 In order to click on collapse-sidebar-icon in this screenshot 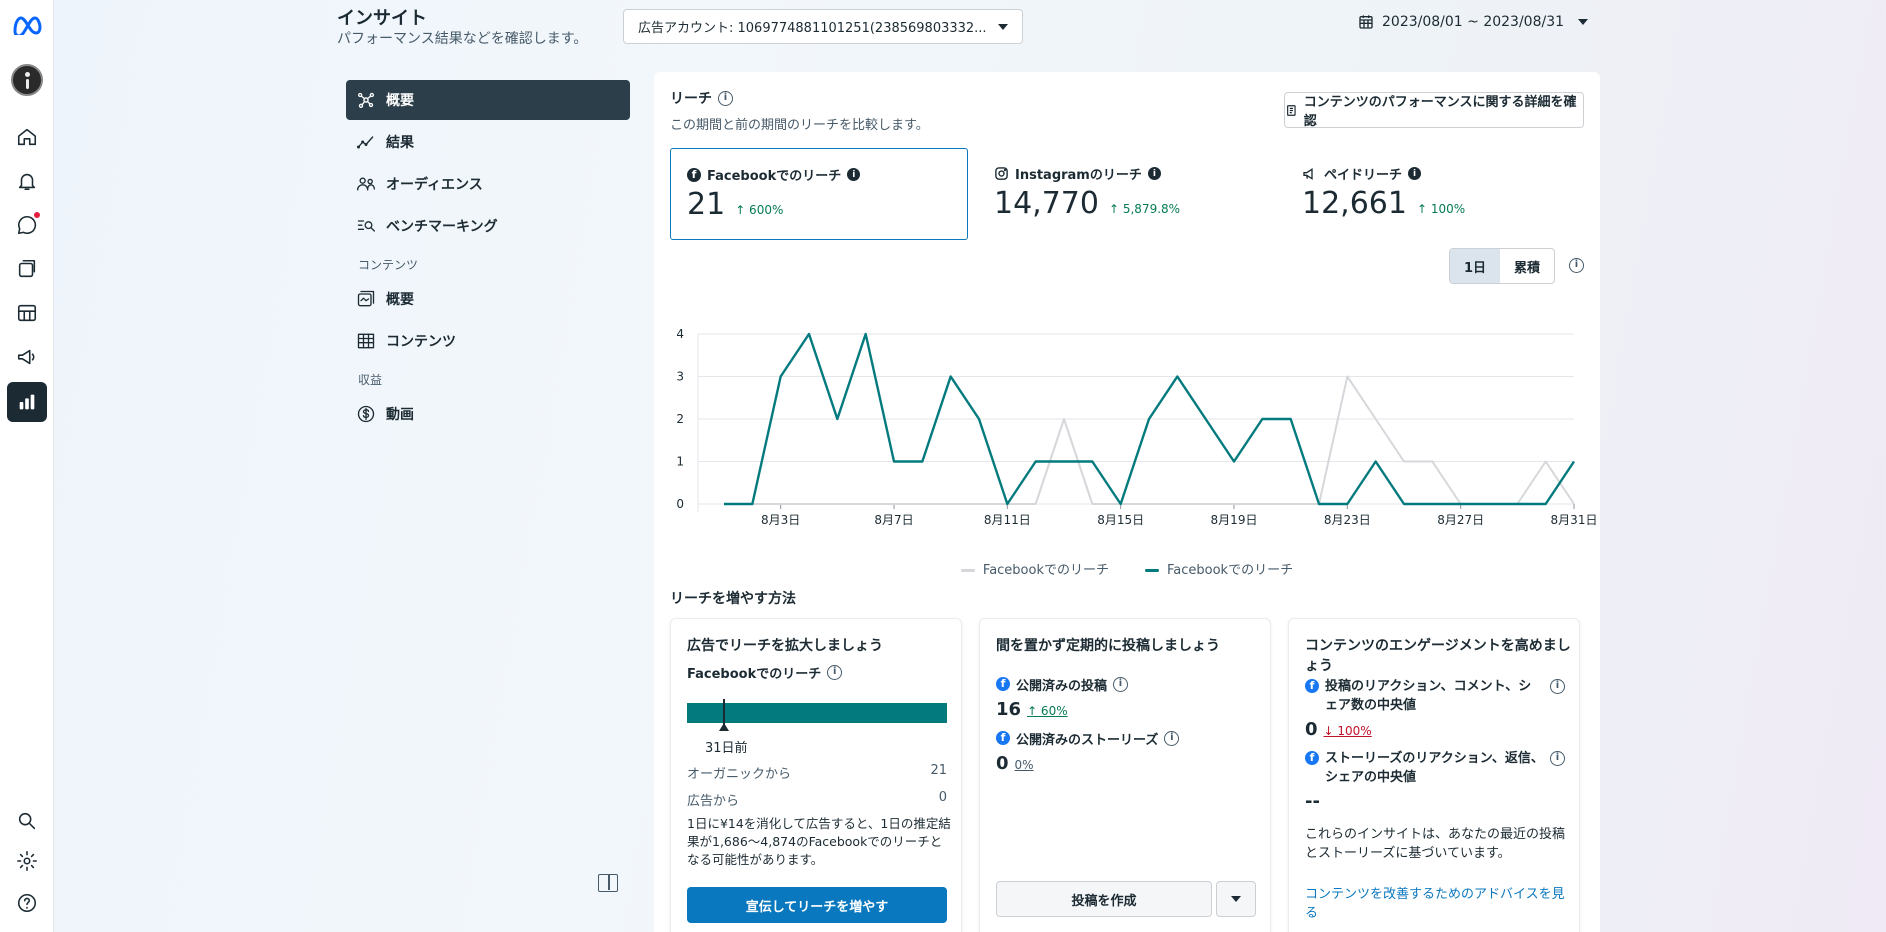, I will do `click(608, 883)`.